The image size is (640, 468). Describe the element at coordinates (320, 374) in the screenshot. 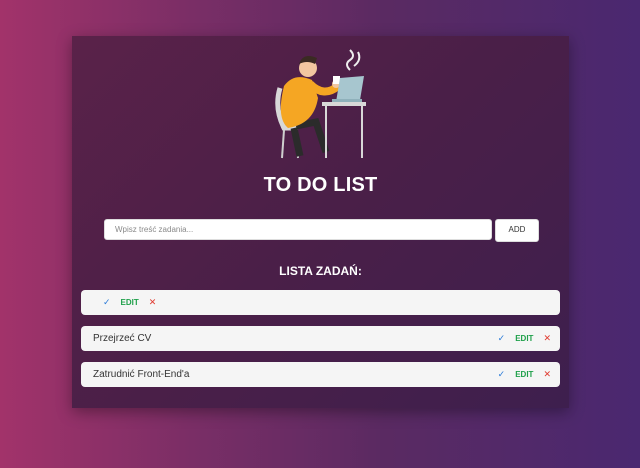

I see `task-item: Zatrudnić Front-End'a ✓ EDIT ✕` at that location.